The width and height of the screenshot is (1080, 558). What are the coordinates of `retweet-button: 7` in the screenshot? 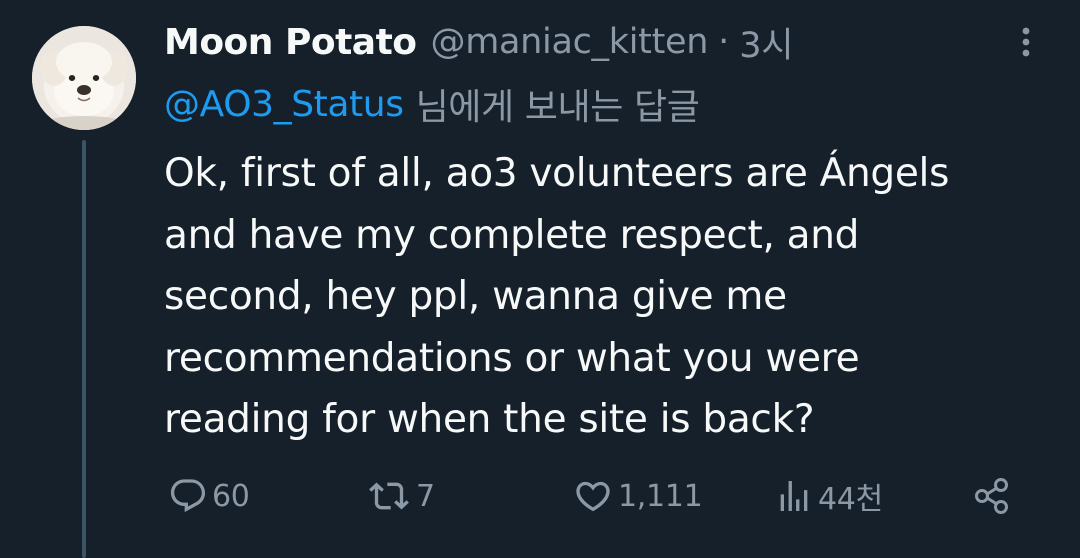 It's located at (400, 496).